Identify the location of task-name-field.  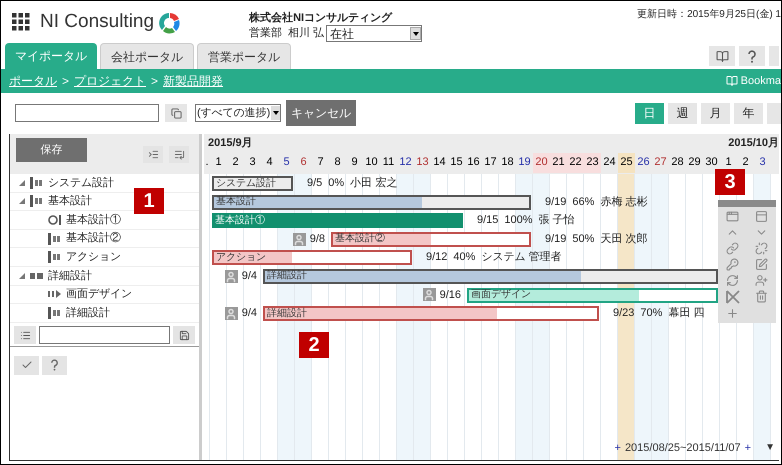
(104, 335).